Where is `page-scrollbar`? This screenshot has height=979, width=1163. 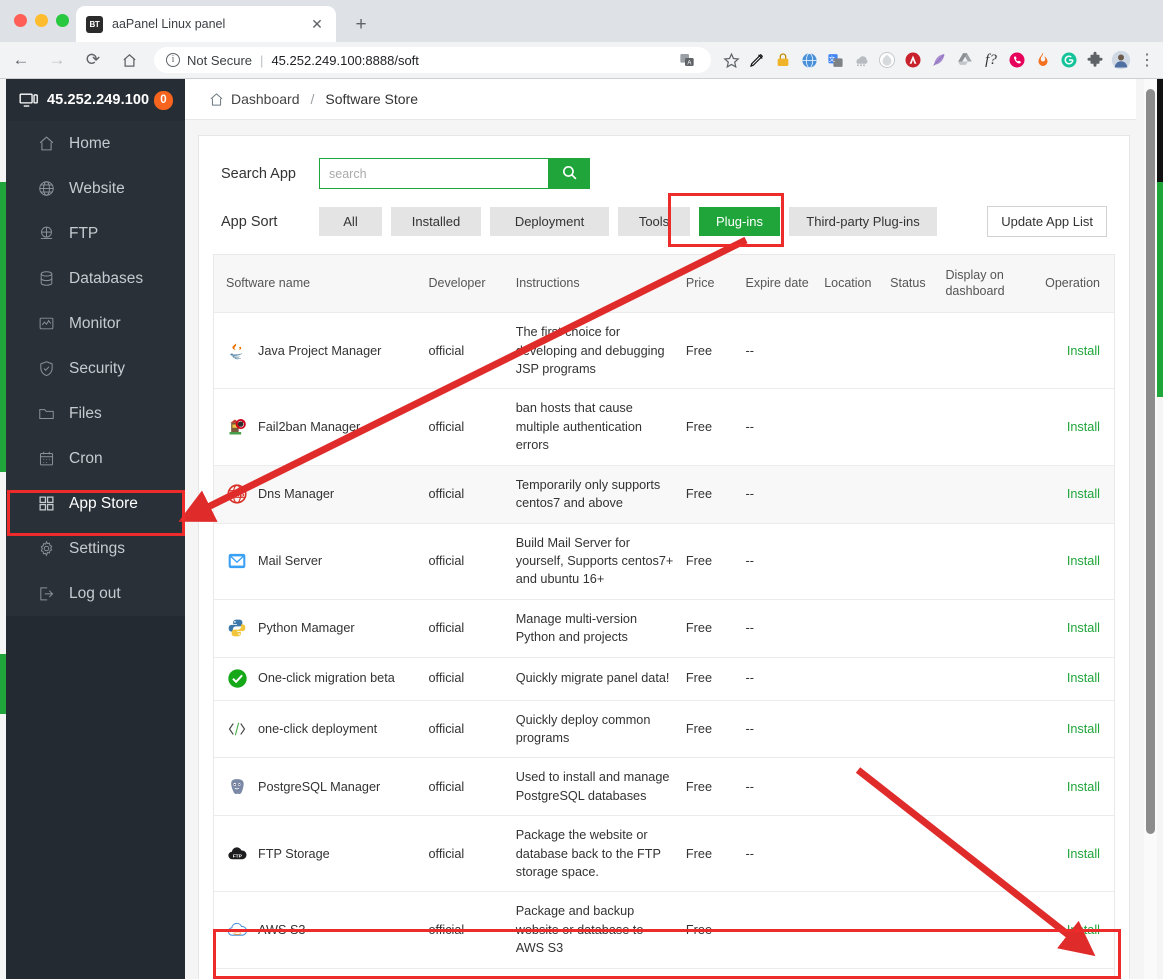
page-scrollbar is located at coordinates (1150, 529).